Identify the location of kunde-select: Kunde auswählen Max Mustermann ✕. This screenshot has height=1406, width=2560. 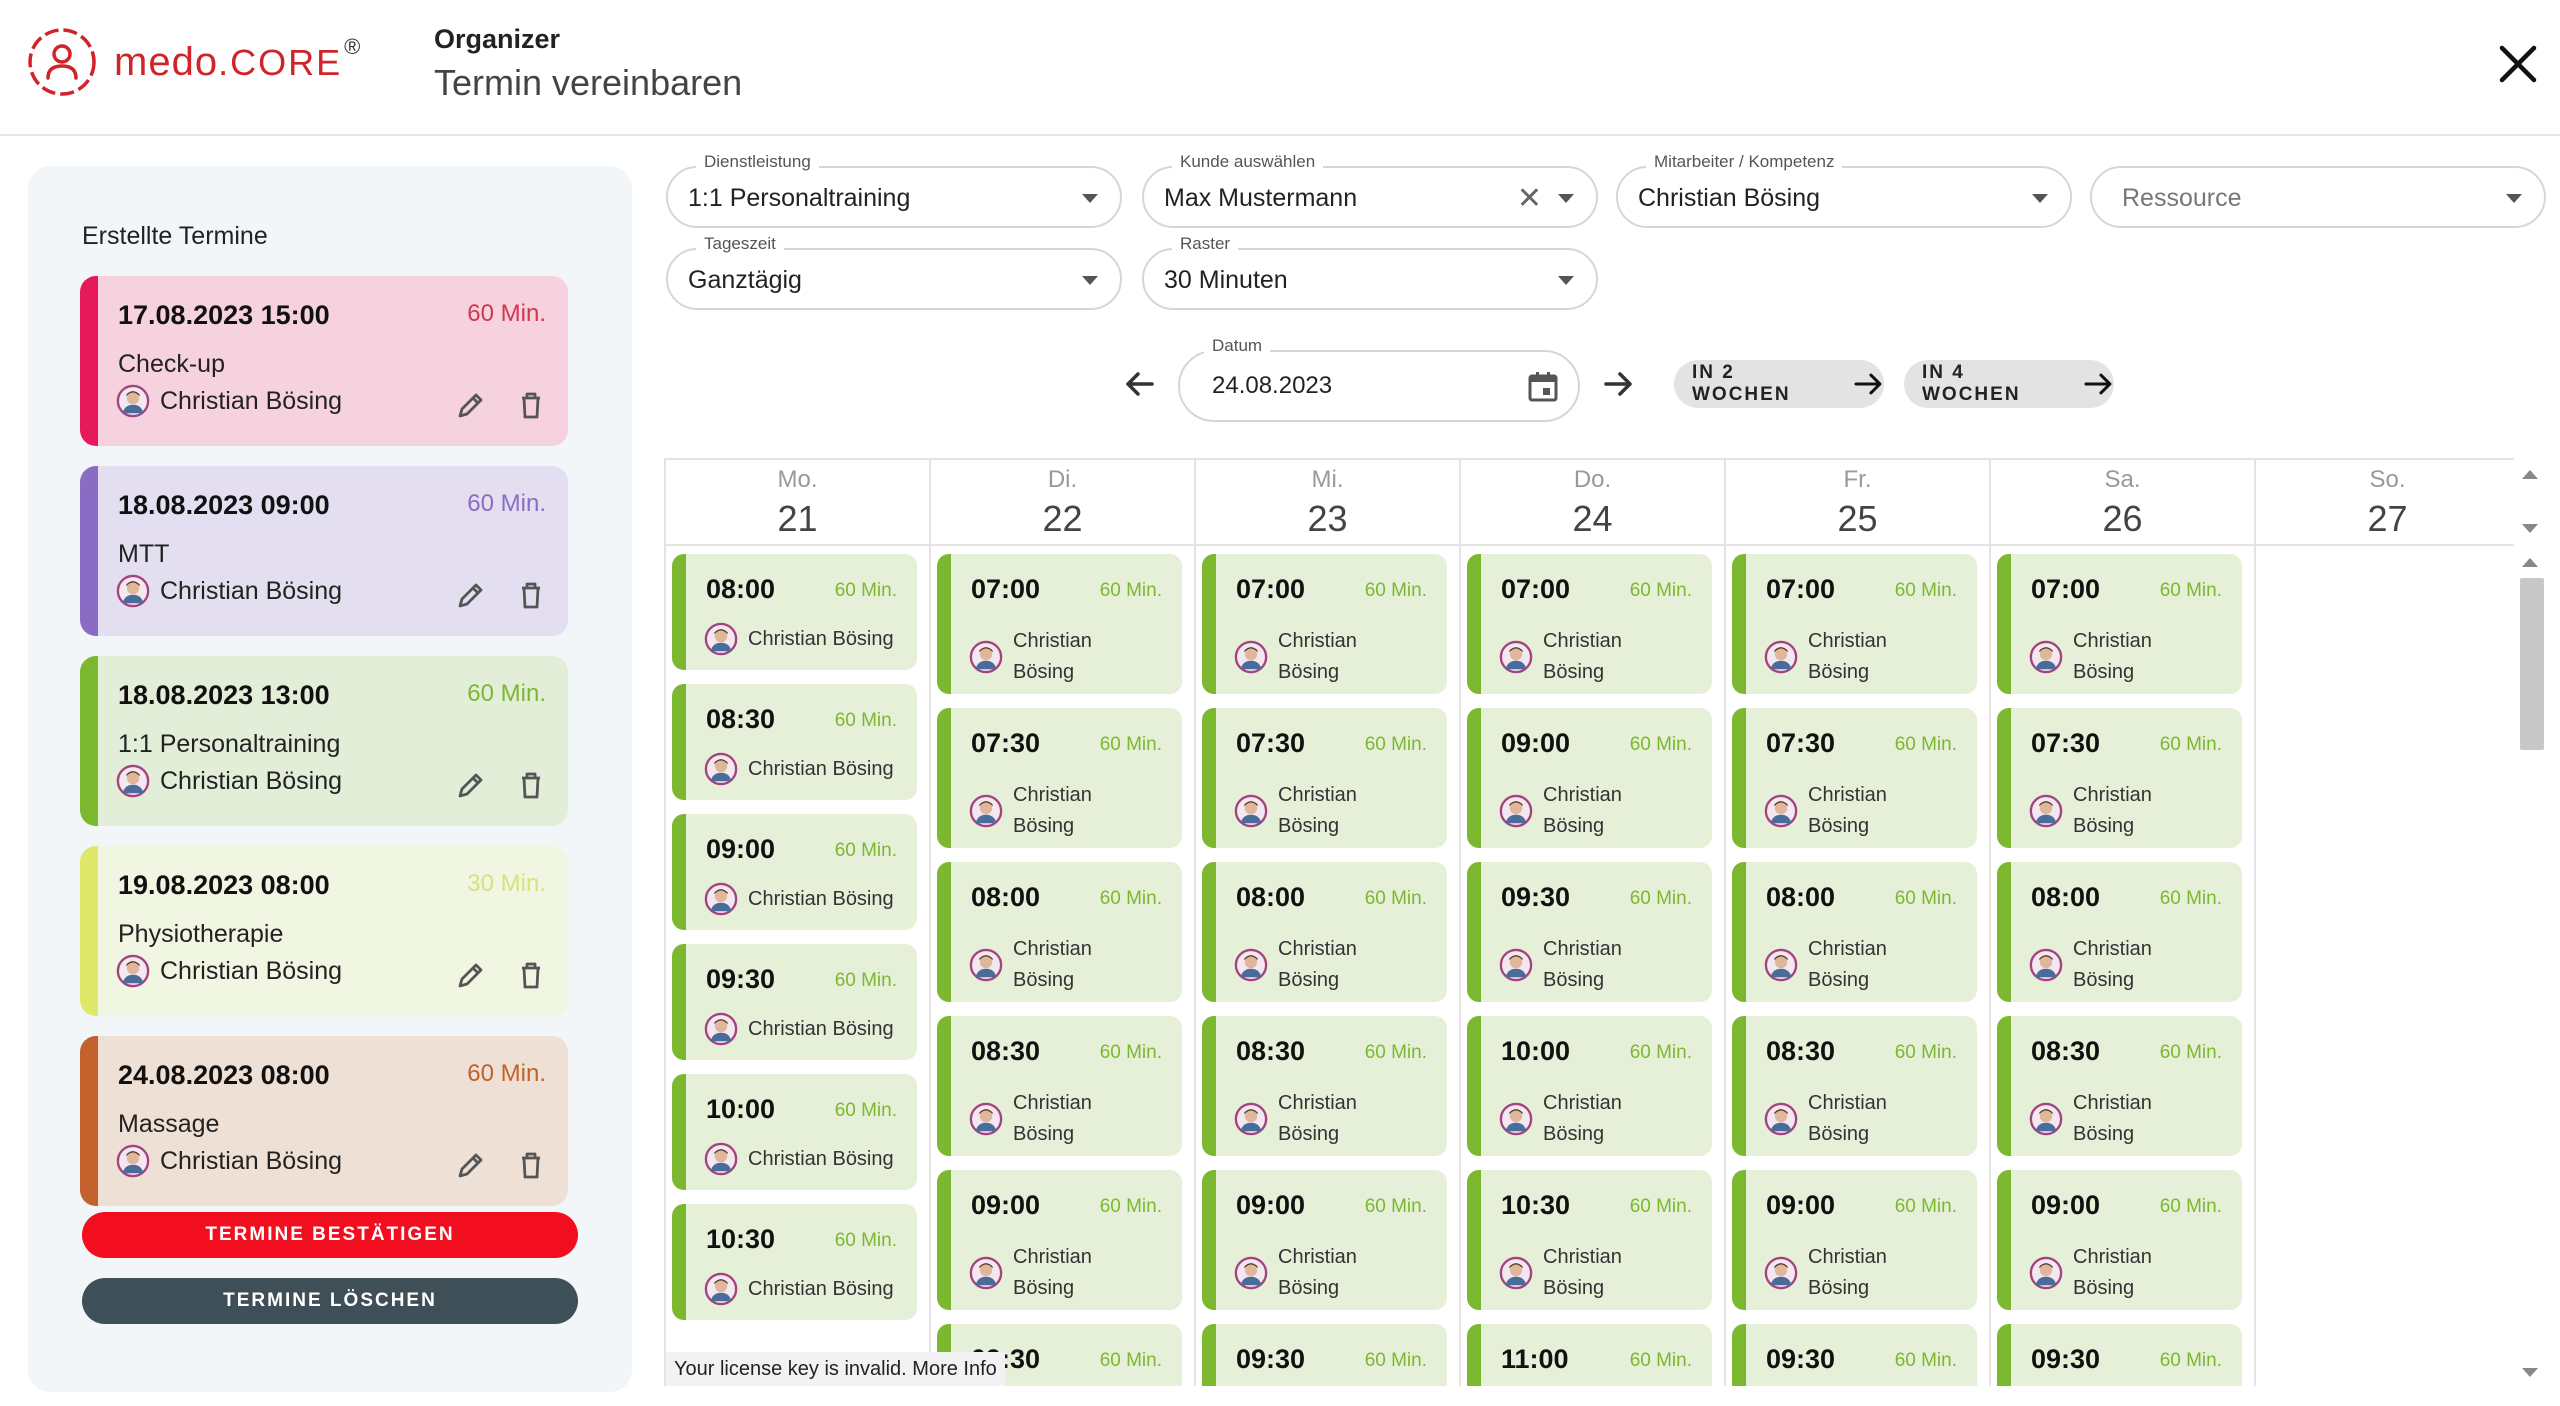
(1370, 190).